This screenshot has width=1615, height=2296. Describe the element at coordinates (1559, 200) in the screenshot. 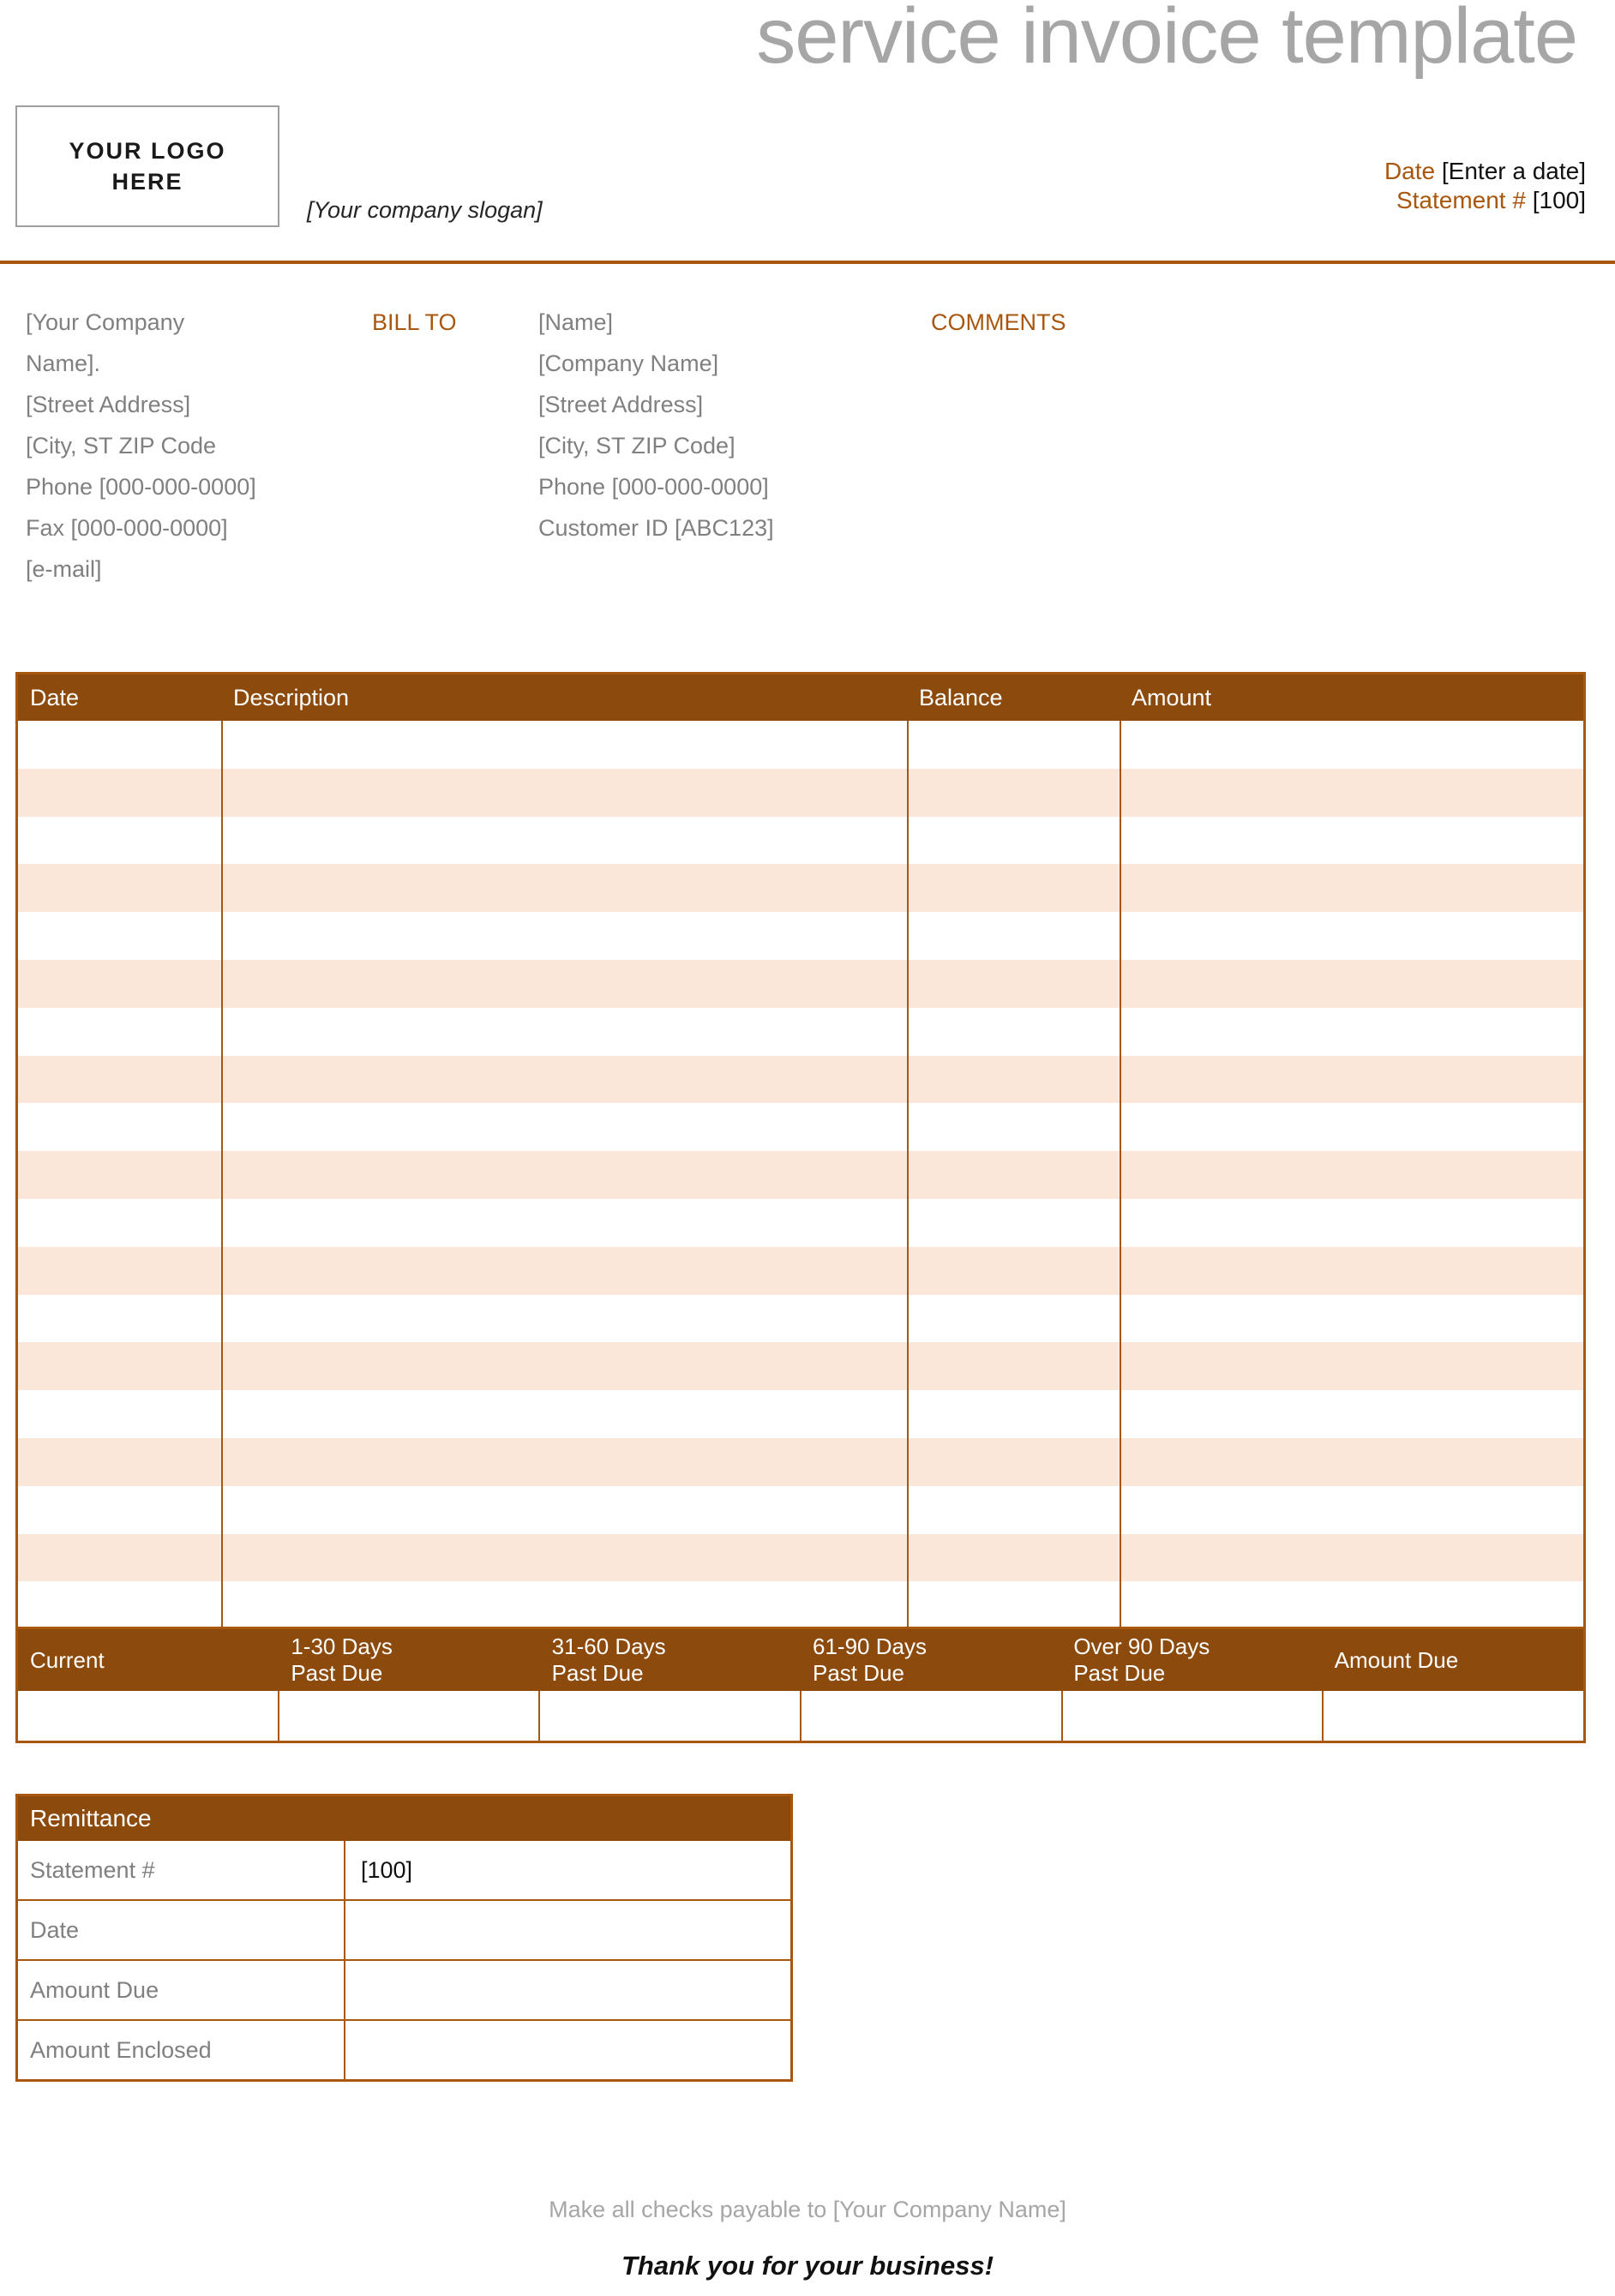

I see `statement-value: [100]` at that location.